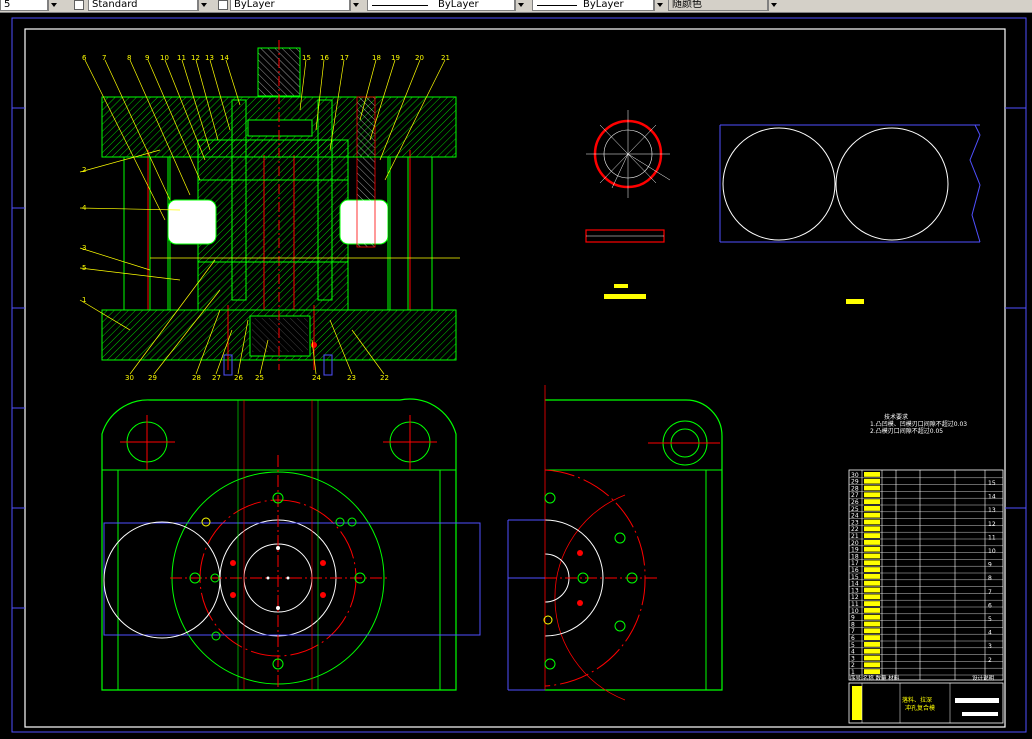  What do you see at coordinates (990, 565) in the screenshot?
I see `bom-index: 9` at bounding box center [990, 565].